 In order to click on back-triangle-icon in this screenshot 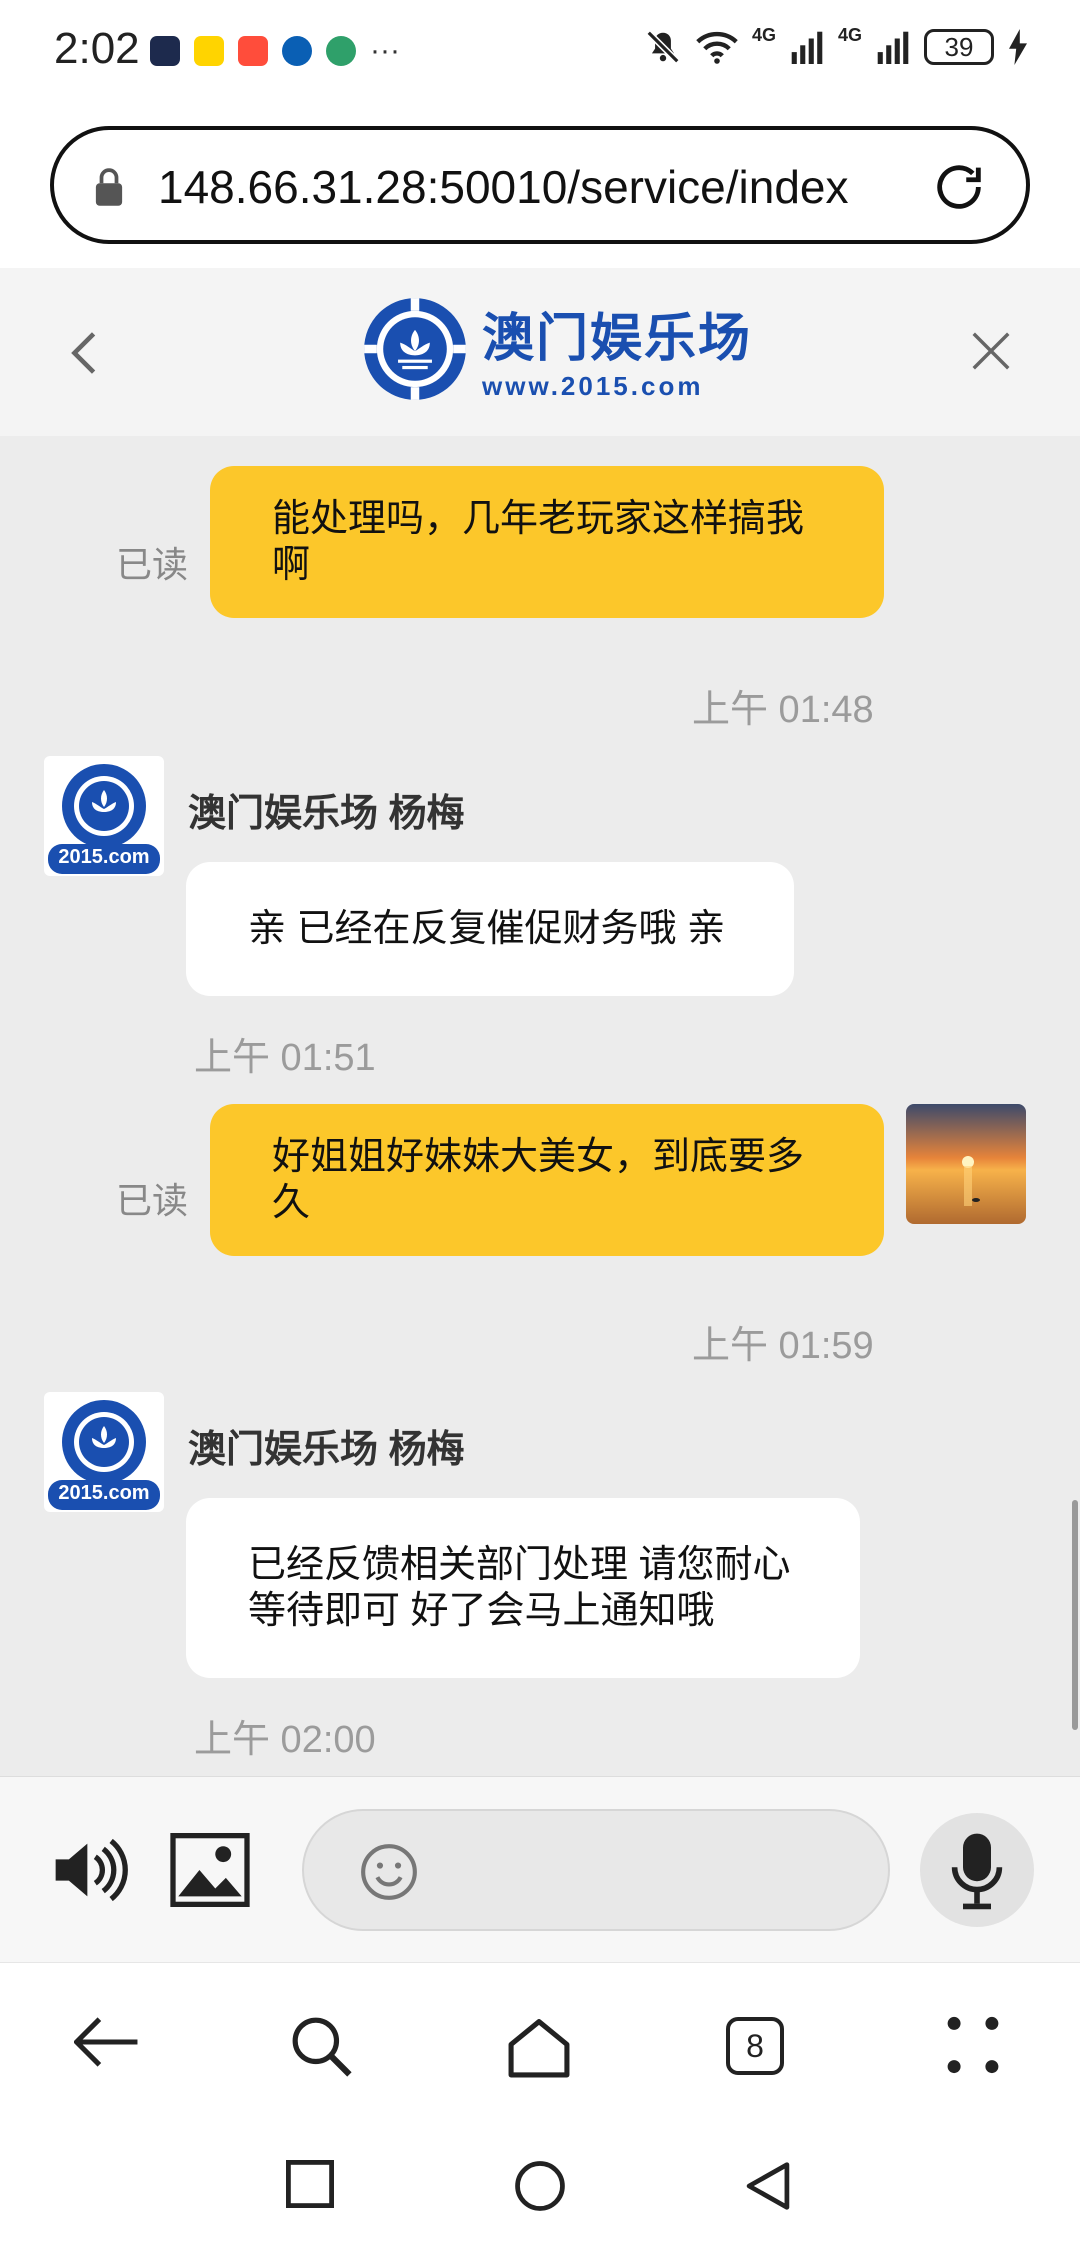, I will do `click(768, 2186)`.